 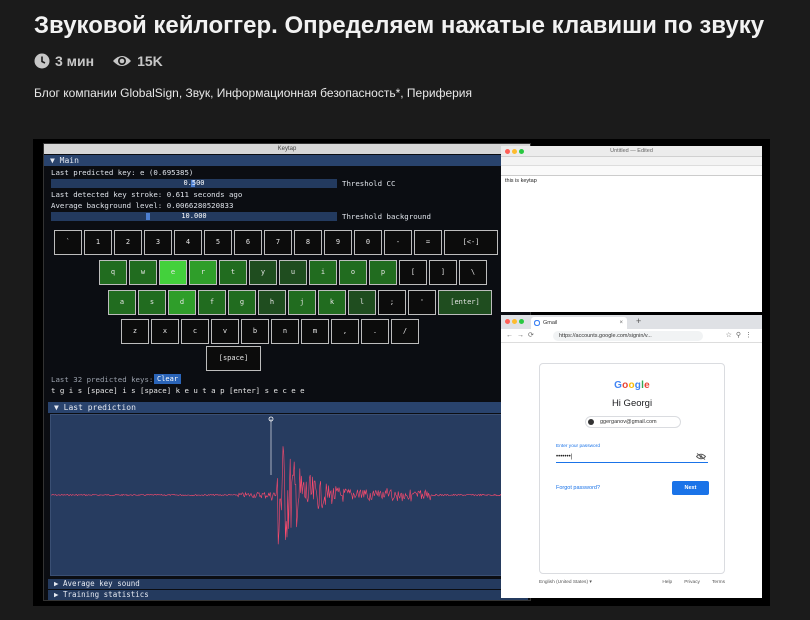 What do you see at coordinates (690, 488) in the screenshot?
I see `next-button: Next` at bounding box center [690, 488].